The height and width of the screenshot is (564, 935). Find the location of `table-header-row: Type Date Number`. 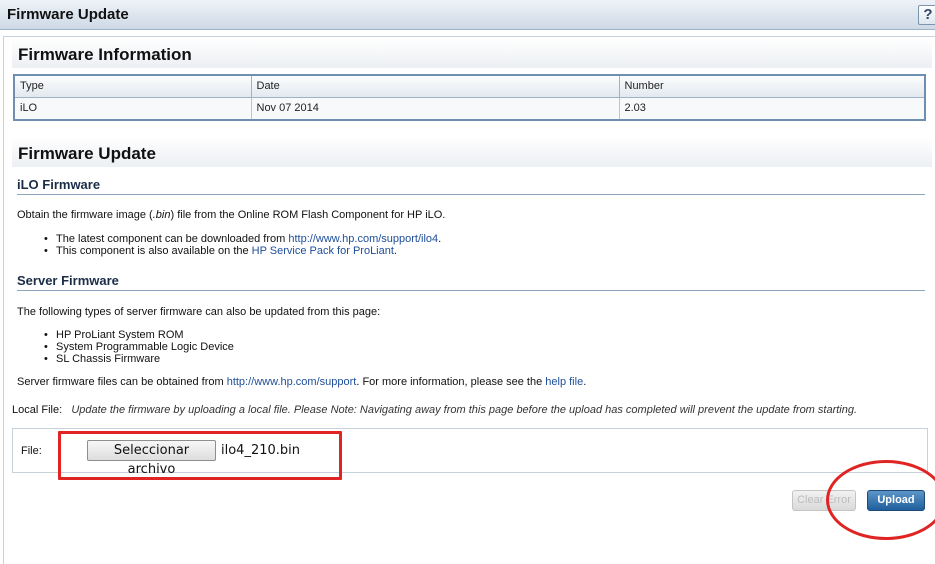

table-header-row: Type Date Number is located at coordinates (469, 86).